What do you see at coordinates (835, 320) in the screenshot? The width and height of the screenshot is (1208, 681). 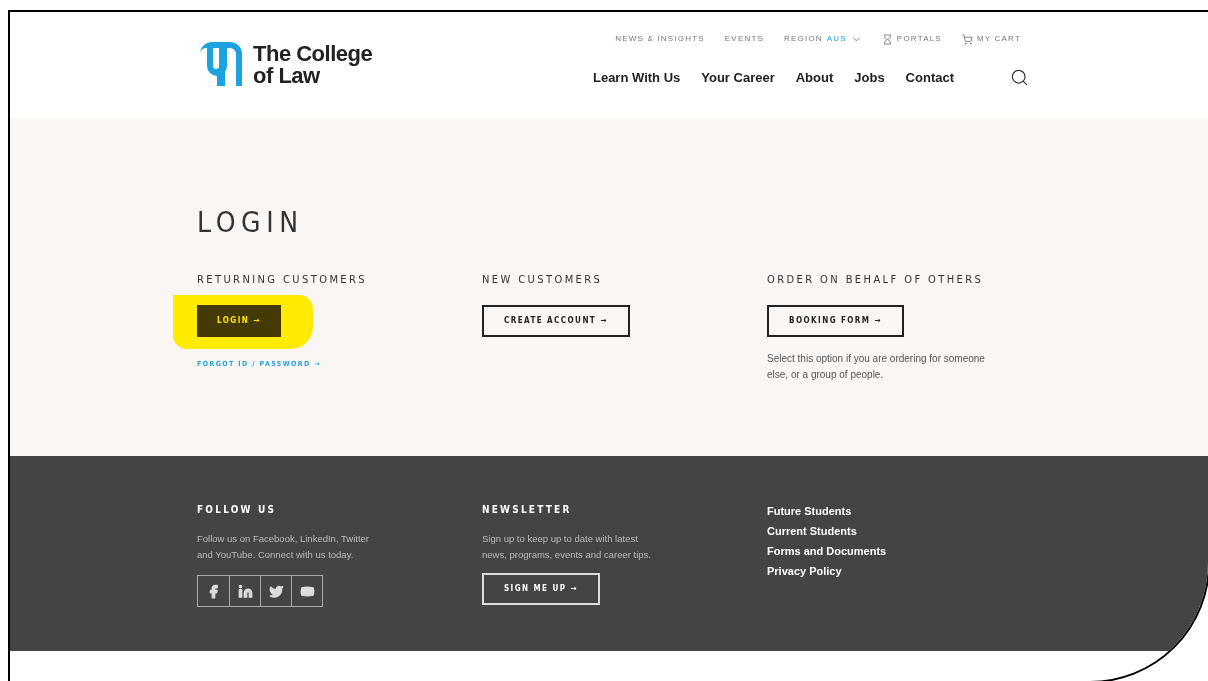 I see `outline-button: BOOKING FORM →` at bounding box center [835, 320].